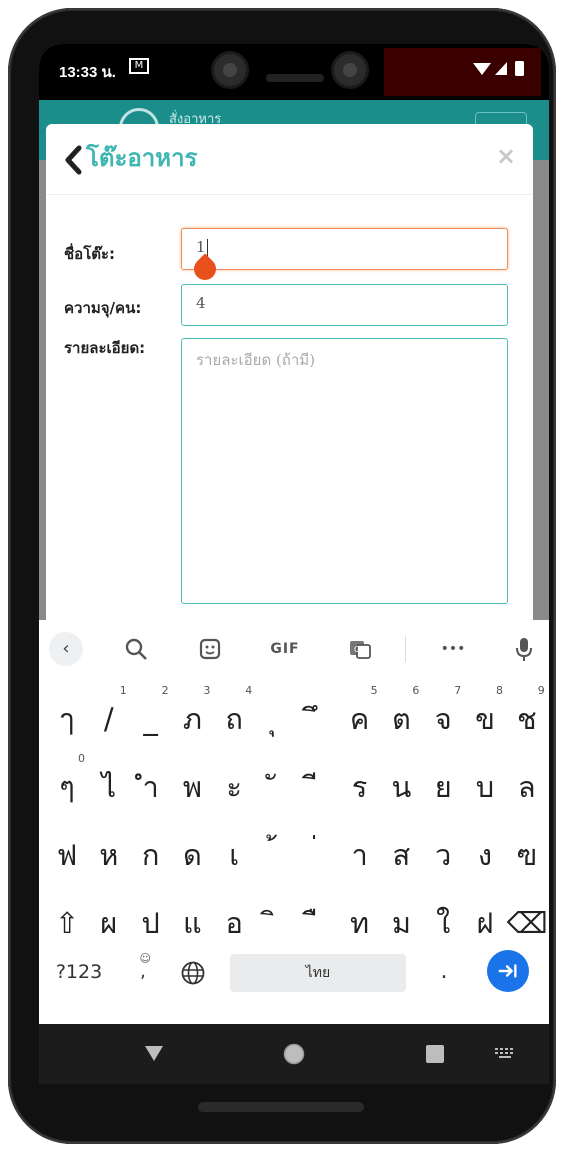  What do you see at coordinates (73, 160) in the screenshot?
I see `back-chevron-icon` at bounding box center [73, 160].